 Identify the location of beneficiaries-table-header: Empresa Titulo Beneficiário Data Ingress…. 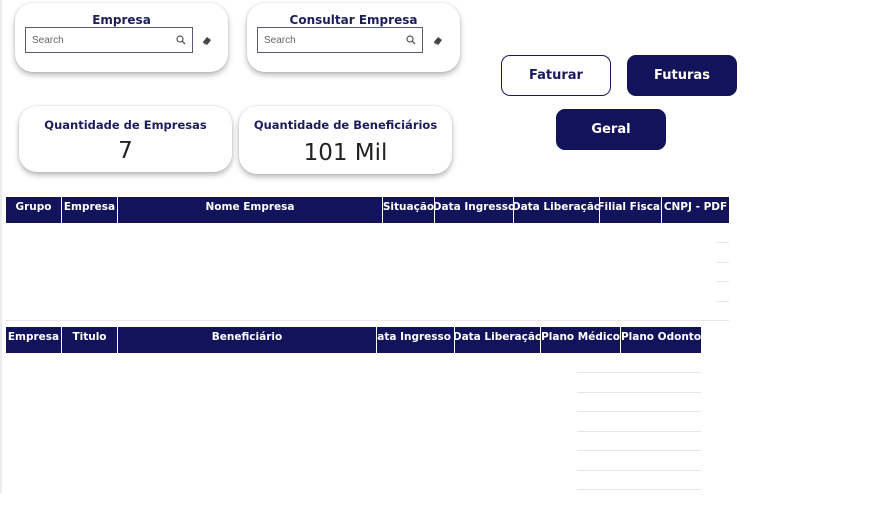
(353, 340).